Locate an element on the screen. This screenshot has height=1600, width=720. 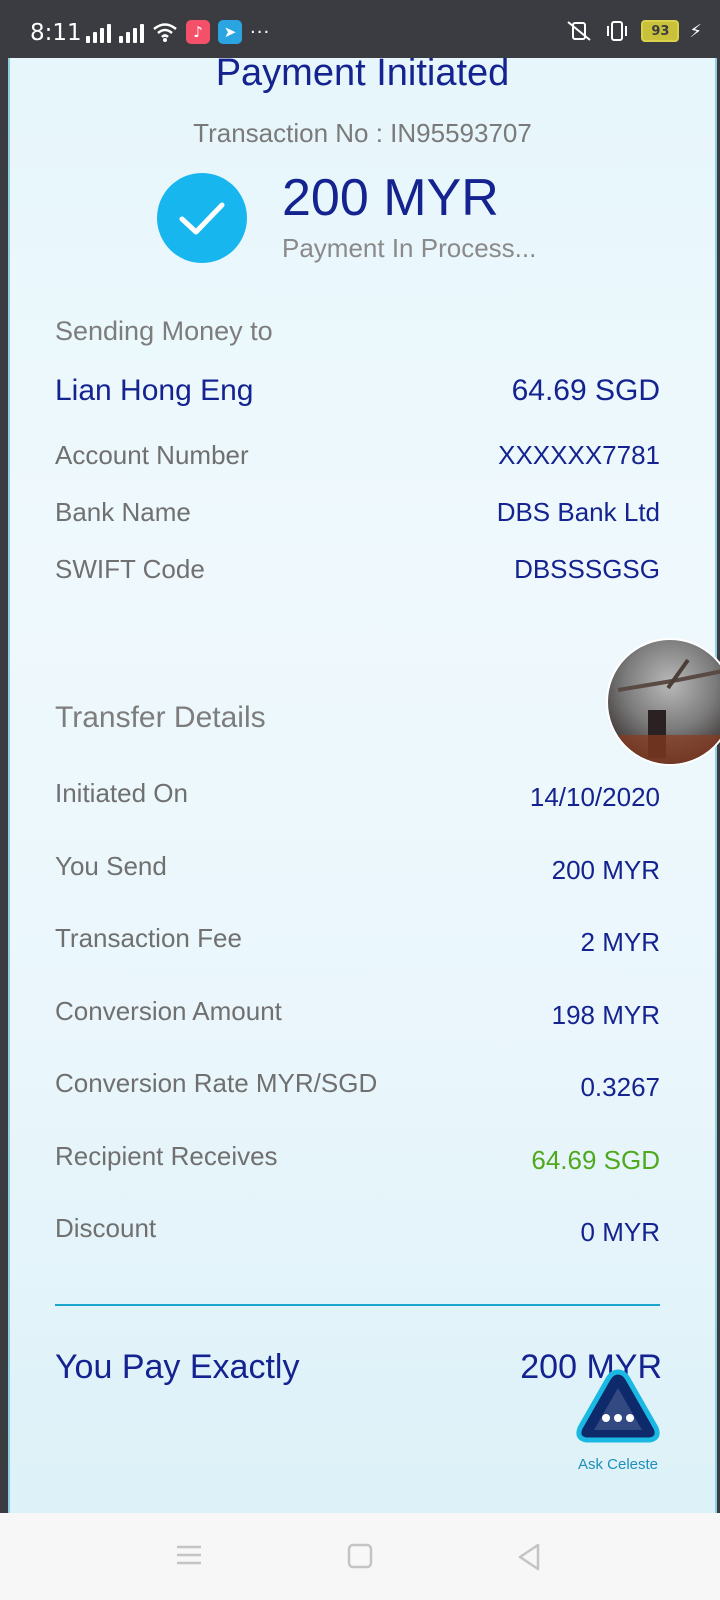
battery-icon: 93 is located at coordinates (660, 31).